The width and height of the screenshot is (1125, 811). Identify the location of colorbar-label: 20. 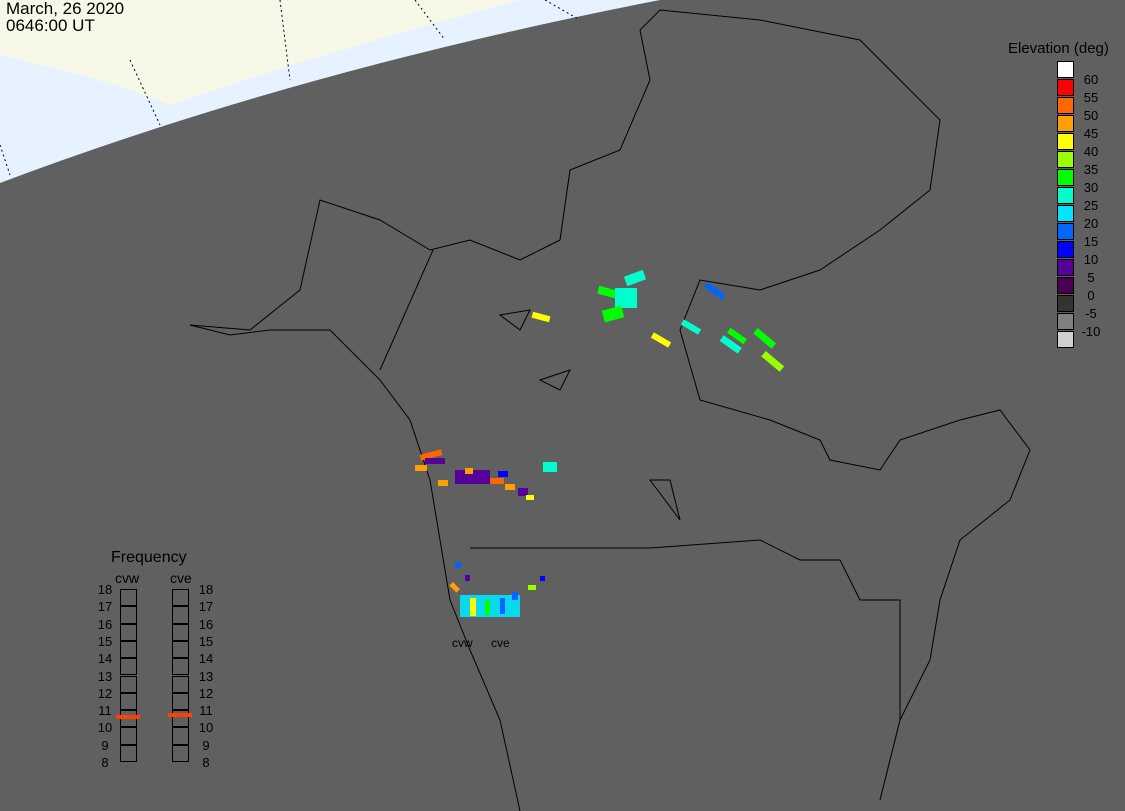
(1091, 223).